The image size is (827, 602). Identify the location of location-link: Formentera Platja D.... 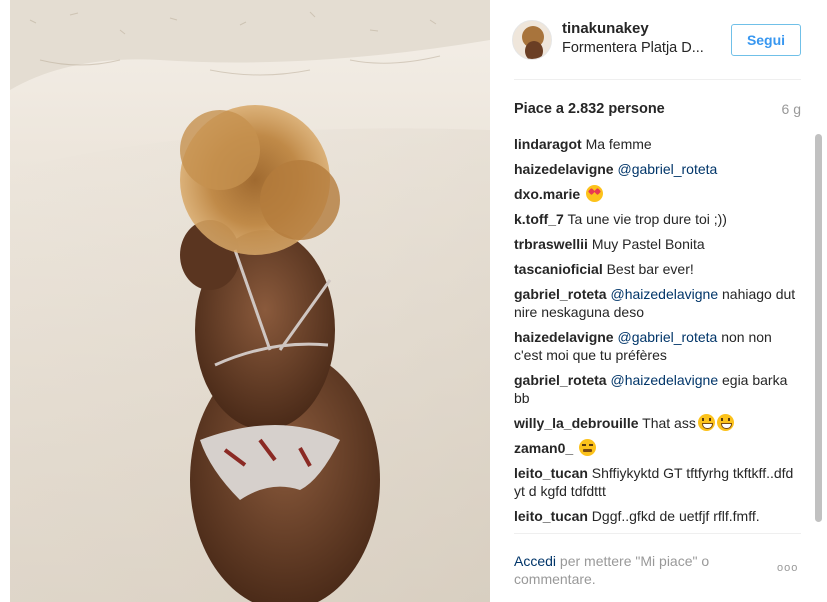
(633, 48).